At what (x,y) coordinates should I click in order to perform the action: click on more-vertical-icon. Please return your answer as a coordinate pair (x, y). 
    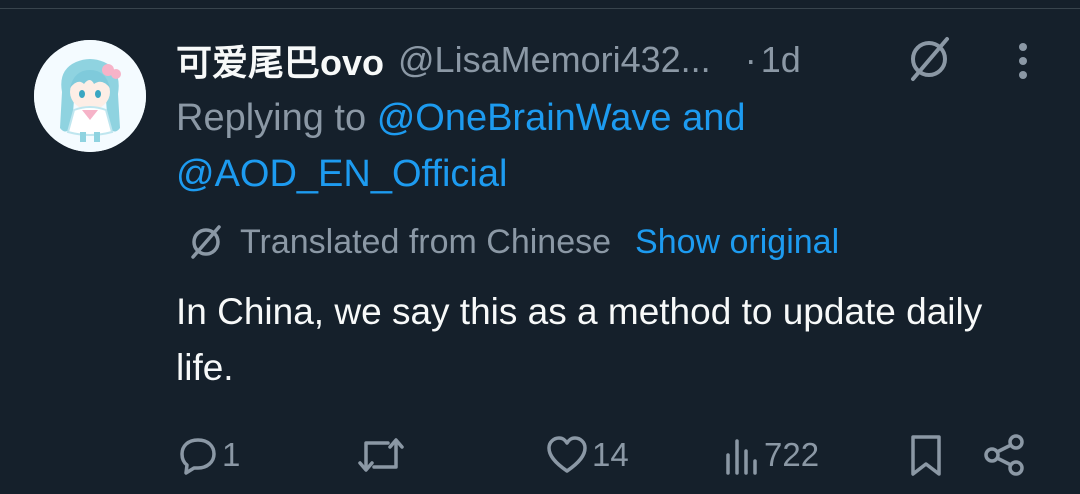
    Looking at the image, I should click on (1023, 61).